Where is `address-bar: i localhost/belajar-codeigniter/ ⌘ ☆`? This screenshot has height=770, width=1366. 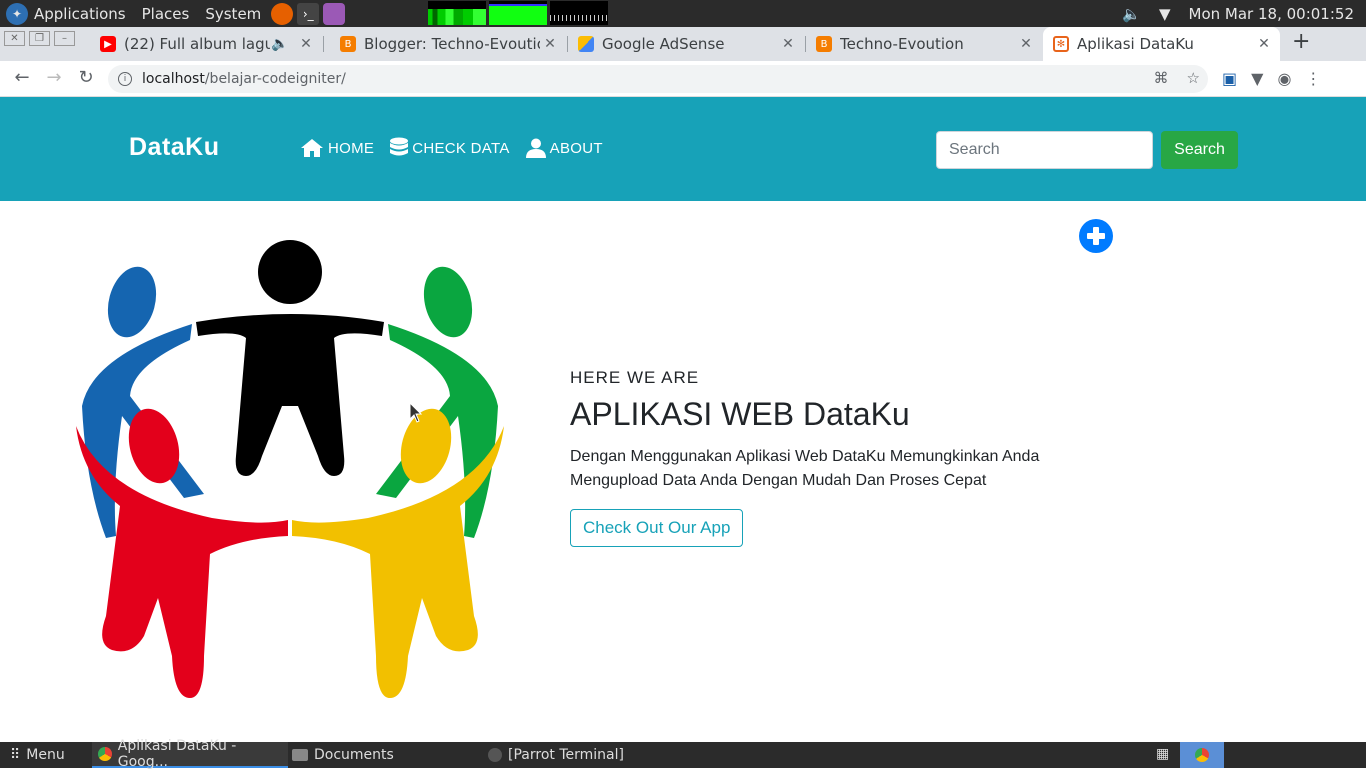
address-bar: i localhost/belajar-codeigniter/ ⌘ ☆ is located at coordinates (658, 79).